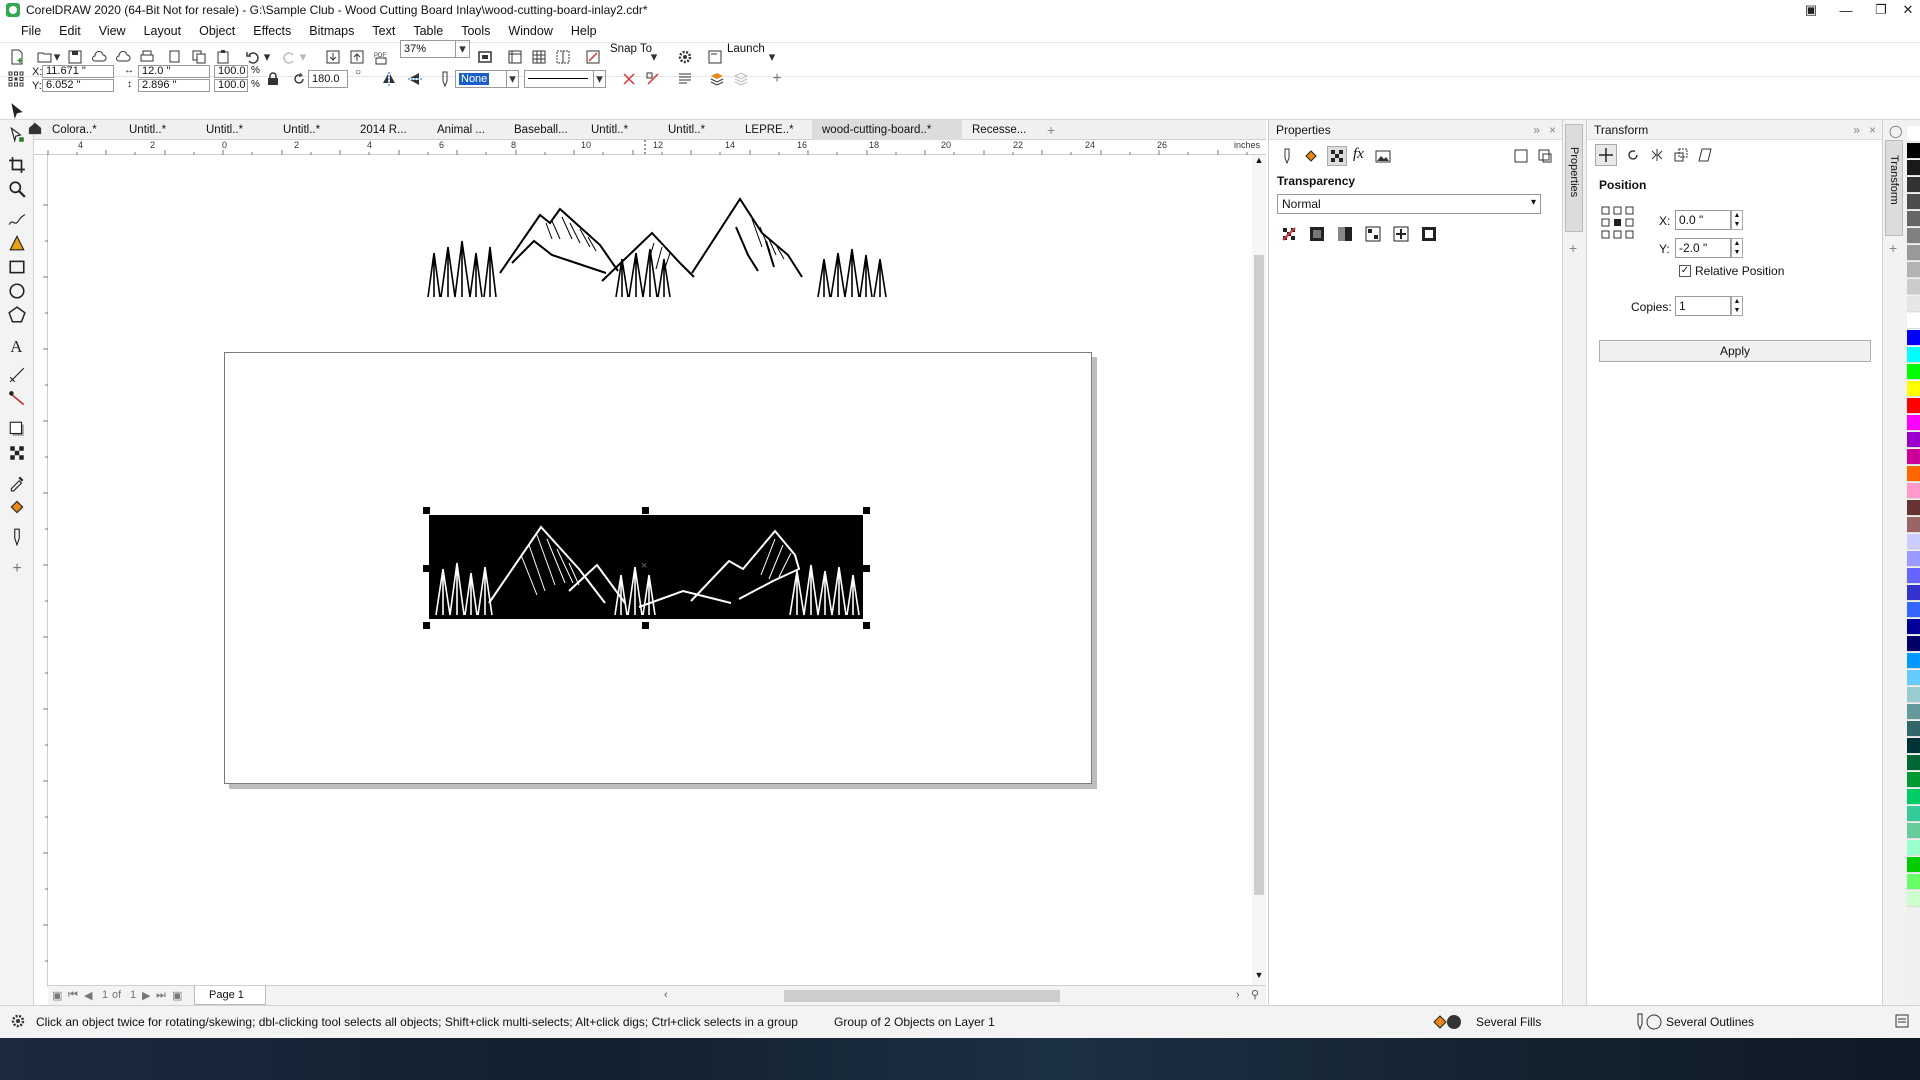 Image resolution: width=1920 pixels, height=1080 pixels. What do you see at coordinates (1259, 976) in the screenshot?
I see `scroll-down-arrow: ▼` at bounding box center [1259, 976].